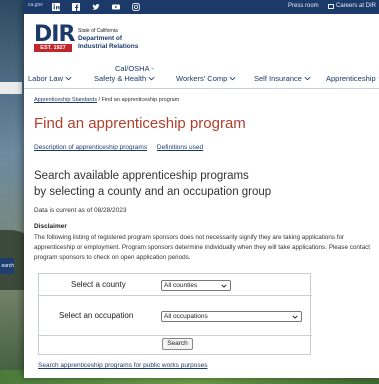 This screenshot has width=379, height=384. What do you see at coordinates (7, 266) in the screenshot?
I see `background-search-button: earch` at bounding box center [7, 266].